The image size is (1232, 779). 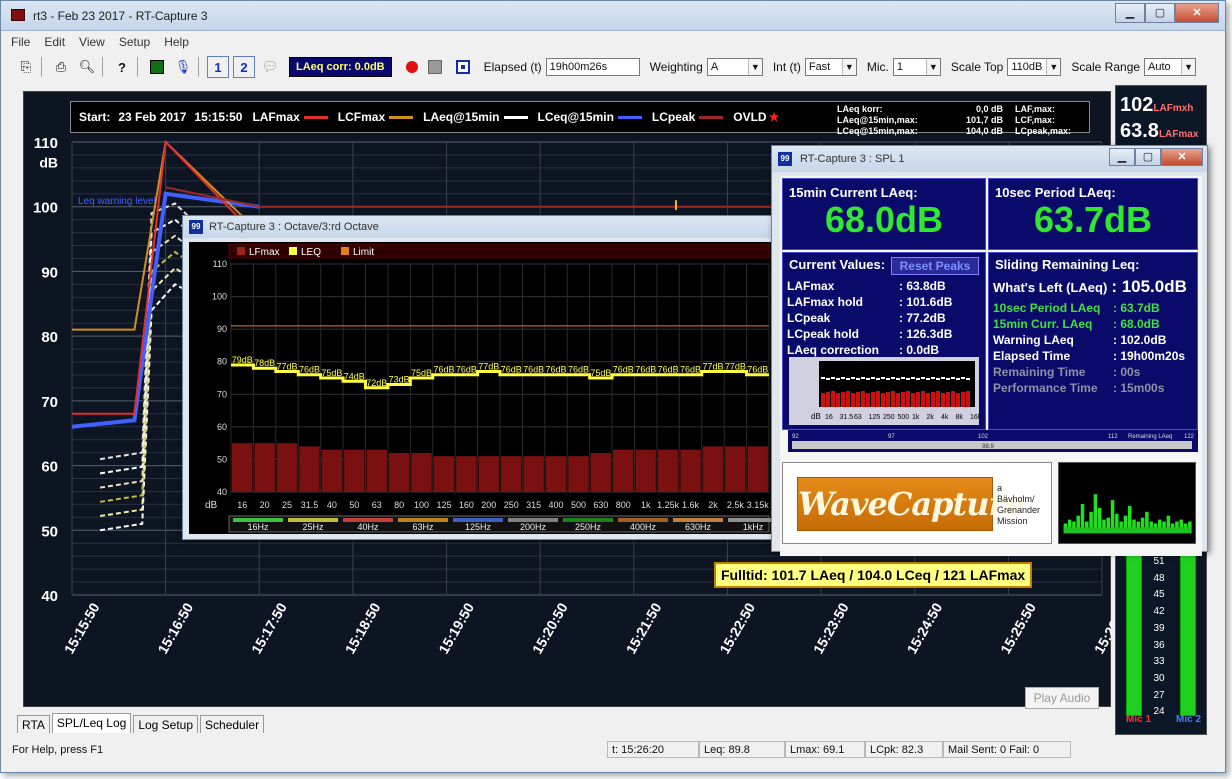 What do you see at coordinates (916, 67) in the screenshot?
I see `mic-select: 1 ▼` at bounding box center [916, 67].